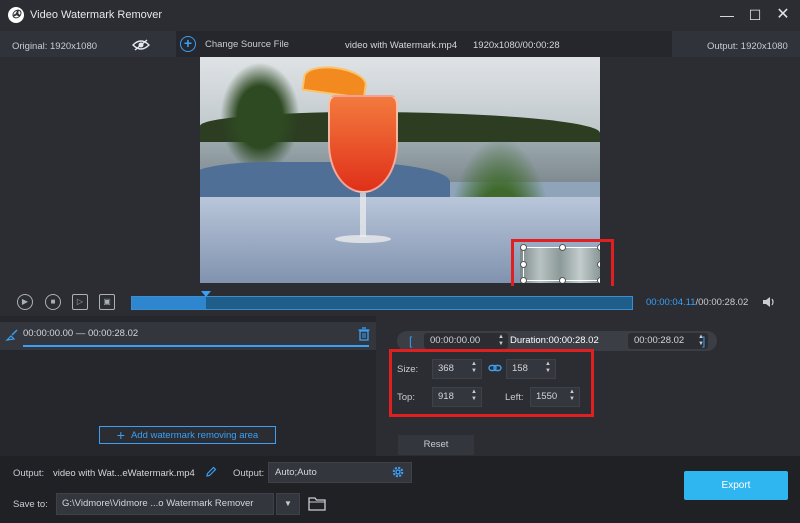 This screenshot has height=523, width=800. Describe the element at coordinates (363, 215) in the screenshot. I see `video-glass-stem` at that location.